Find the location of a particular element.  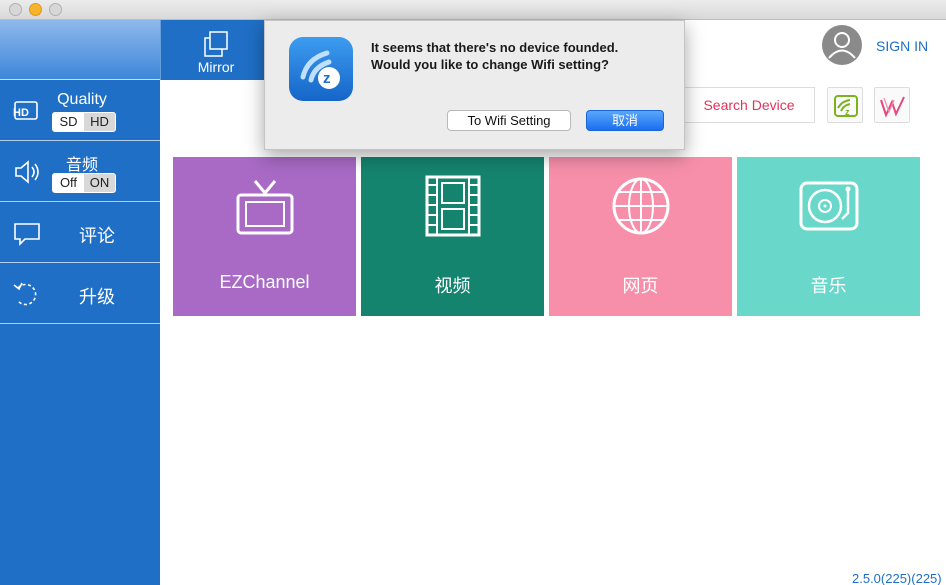

tile-video: 视频 is located at coordinates (452, 236).